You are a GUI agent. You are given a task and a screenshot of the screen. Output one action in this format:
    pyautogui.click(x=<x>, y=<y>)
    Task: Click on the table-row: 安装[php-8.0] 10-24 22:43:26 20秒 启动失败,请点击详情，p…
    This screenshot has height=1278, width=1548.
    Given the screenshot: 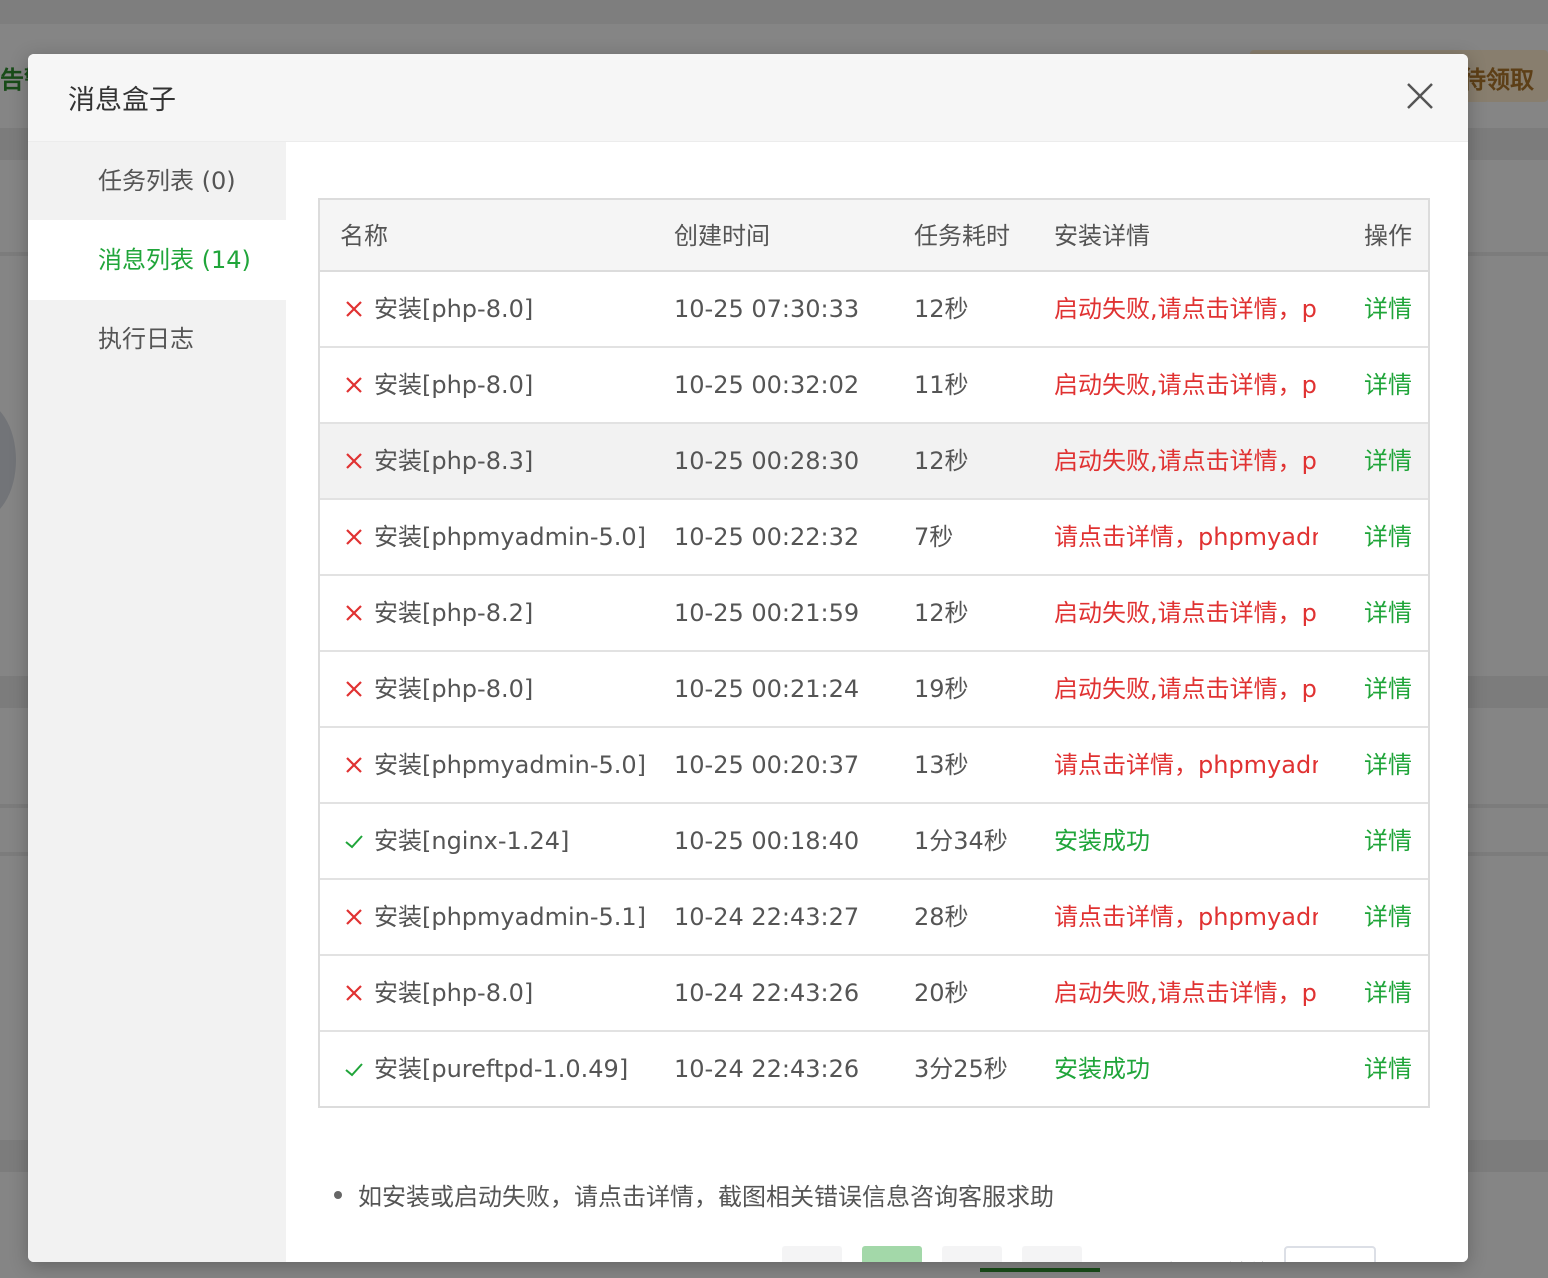 What is the action you would take?
    pyautogui.click(x=874, y=994)
    